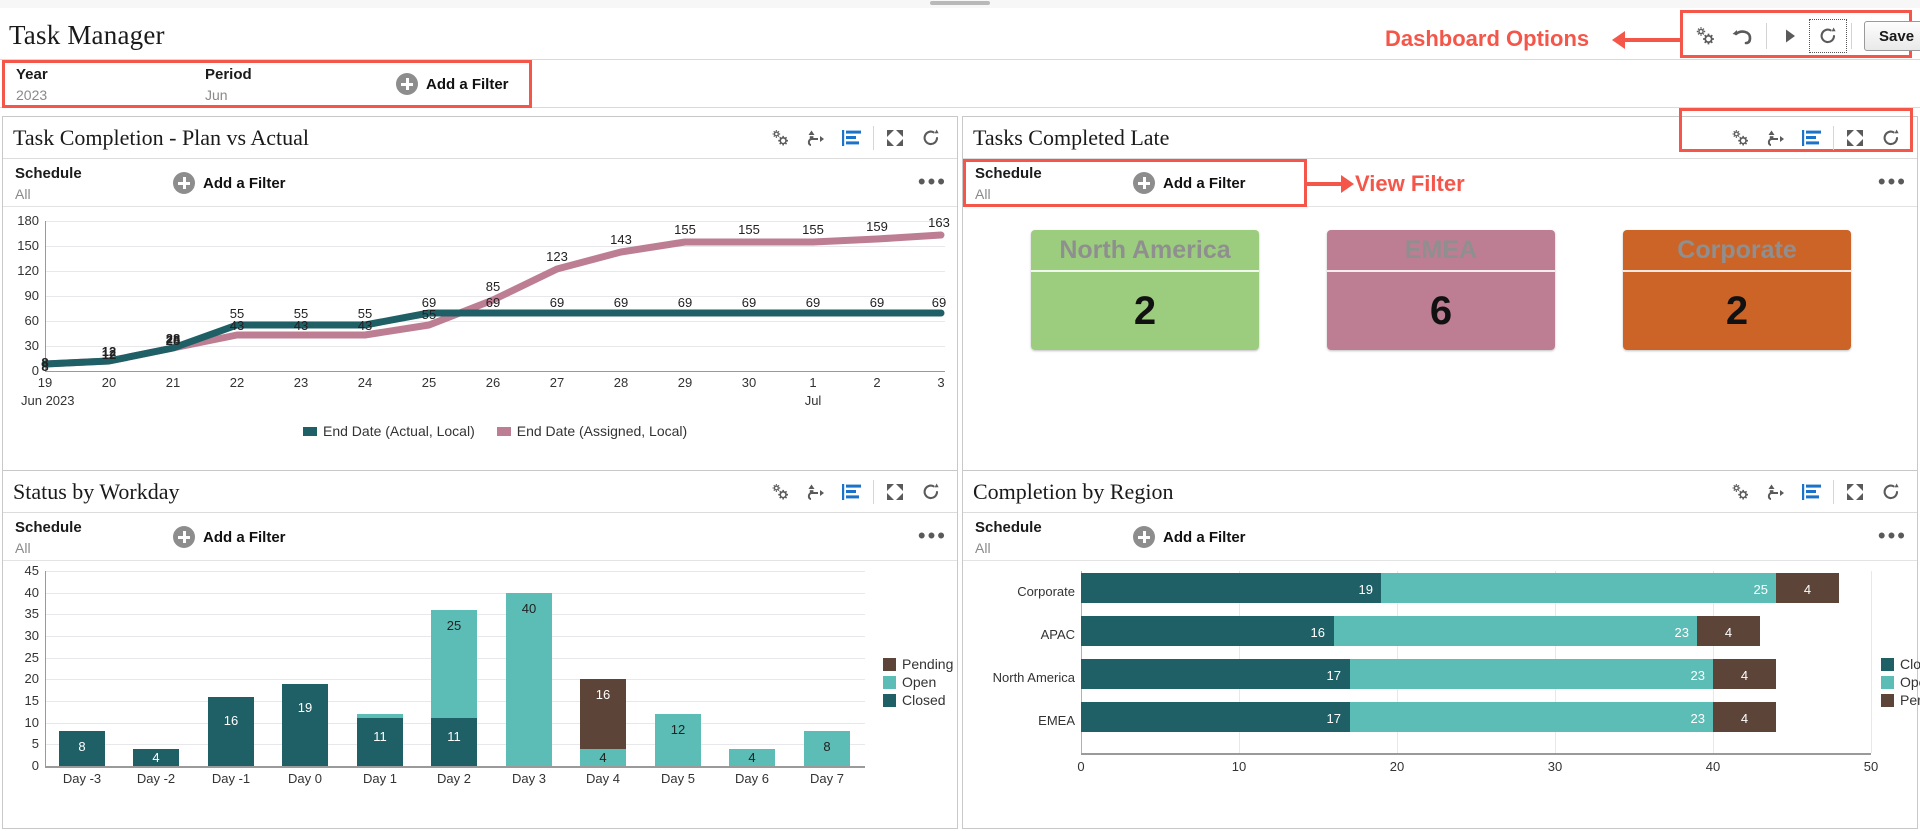  What do you see at coordinates (31, 95) in the screenshot?
I see `global-filter-year-value: 2023` at bounding box center [31, 95].